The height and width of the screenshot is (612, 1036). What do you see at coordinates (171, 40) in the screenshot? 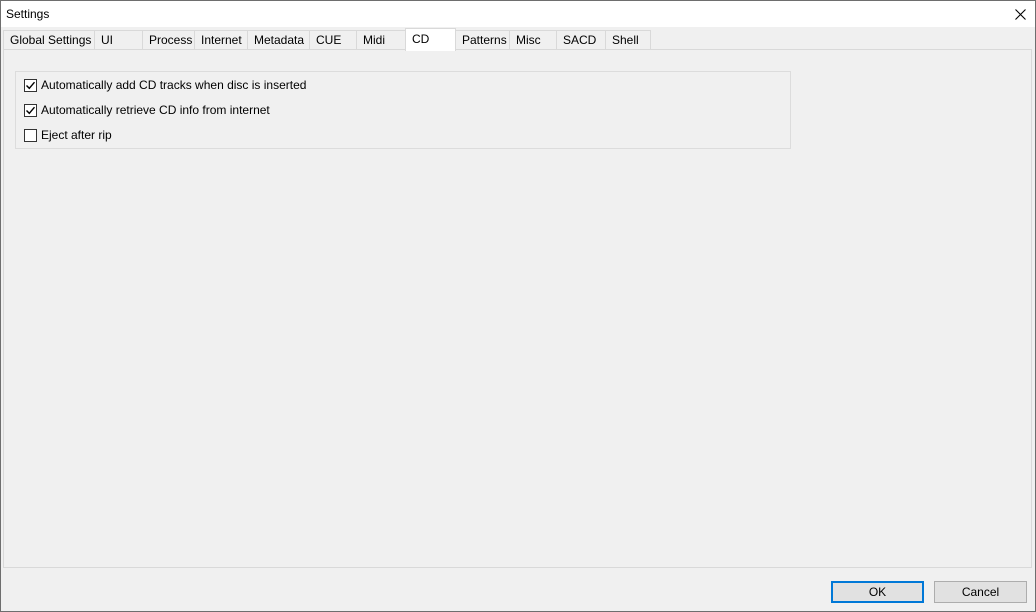
I see `tab-label: Process` at bounding box center [171, 40].